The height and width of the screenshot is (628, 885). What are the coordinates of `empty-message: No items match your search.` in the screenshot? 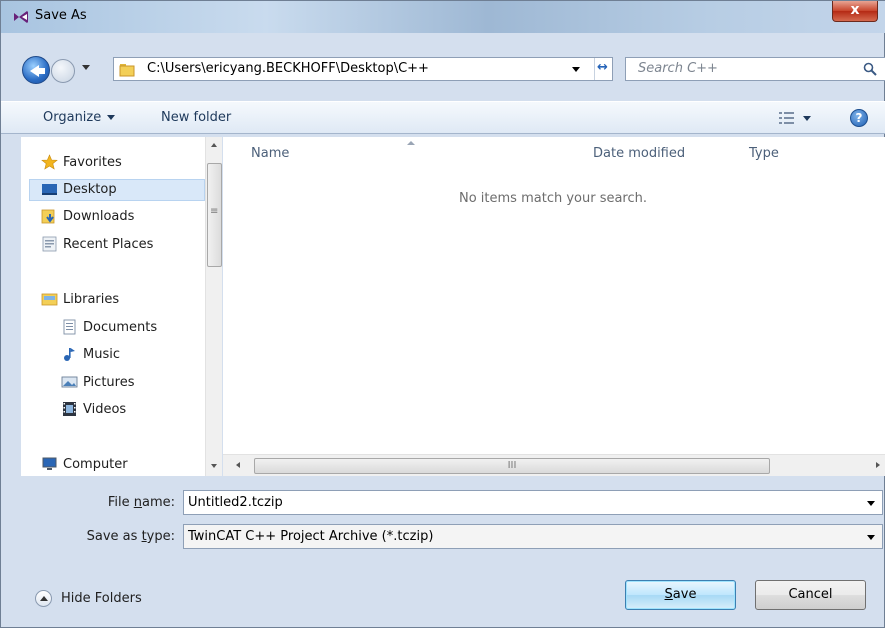 It's located at (553, 198).